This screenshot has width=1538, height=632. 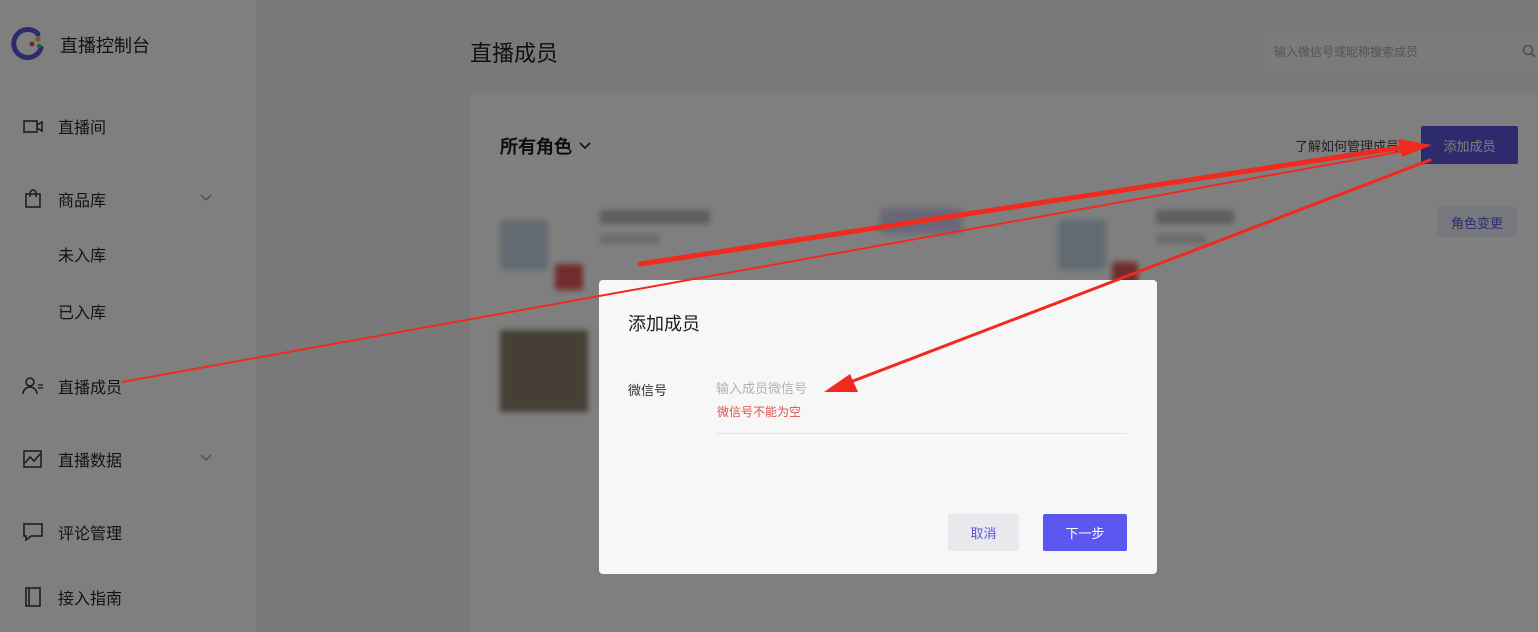 What do you see at coordinates (648, 391) in the screenshot?
I see `wechat-id-label: 微信号` at bounding box center [648, 391].